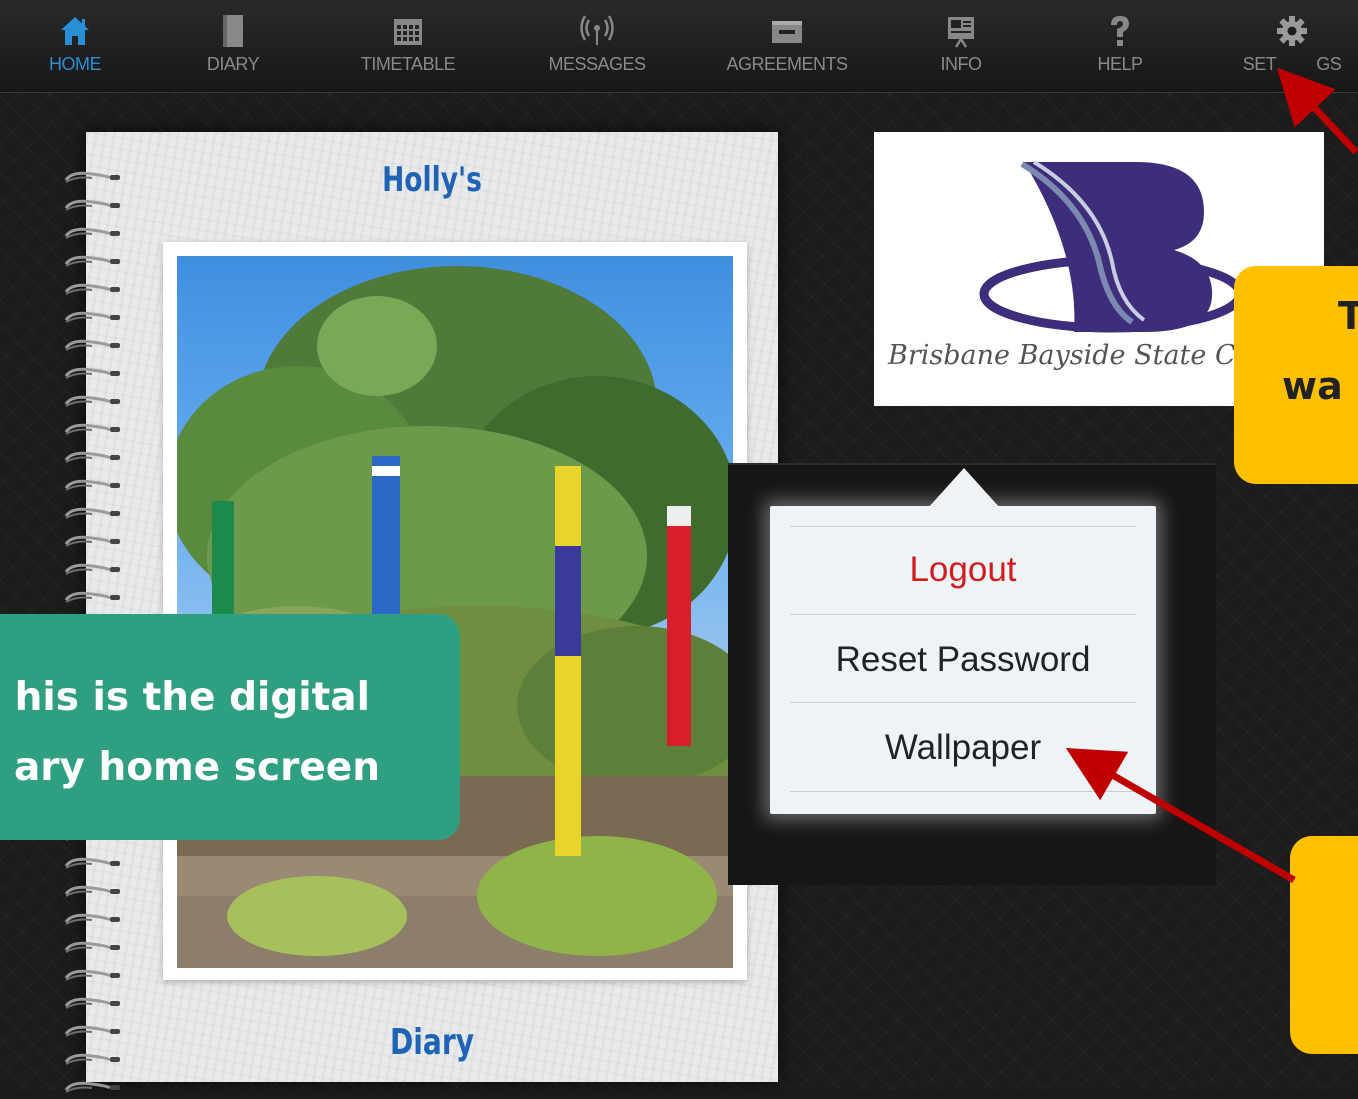  I want to click on arrow-to-wallpaper, so click(1180, 815).